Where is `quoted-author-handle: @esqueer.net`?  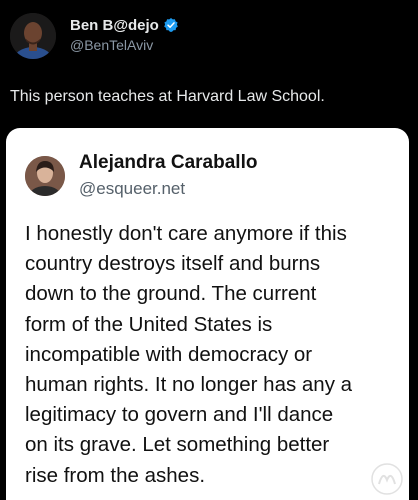
quoted-author-handle: @esqueer.net is located at coordinates (132, 189).